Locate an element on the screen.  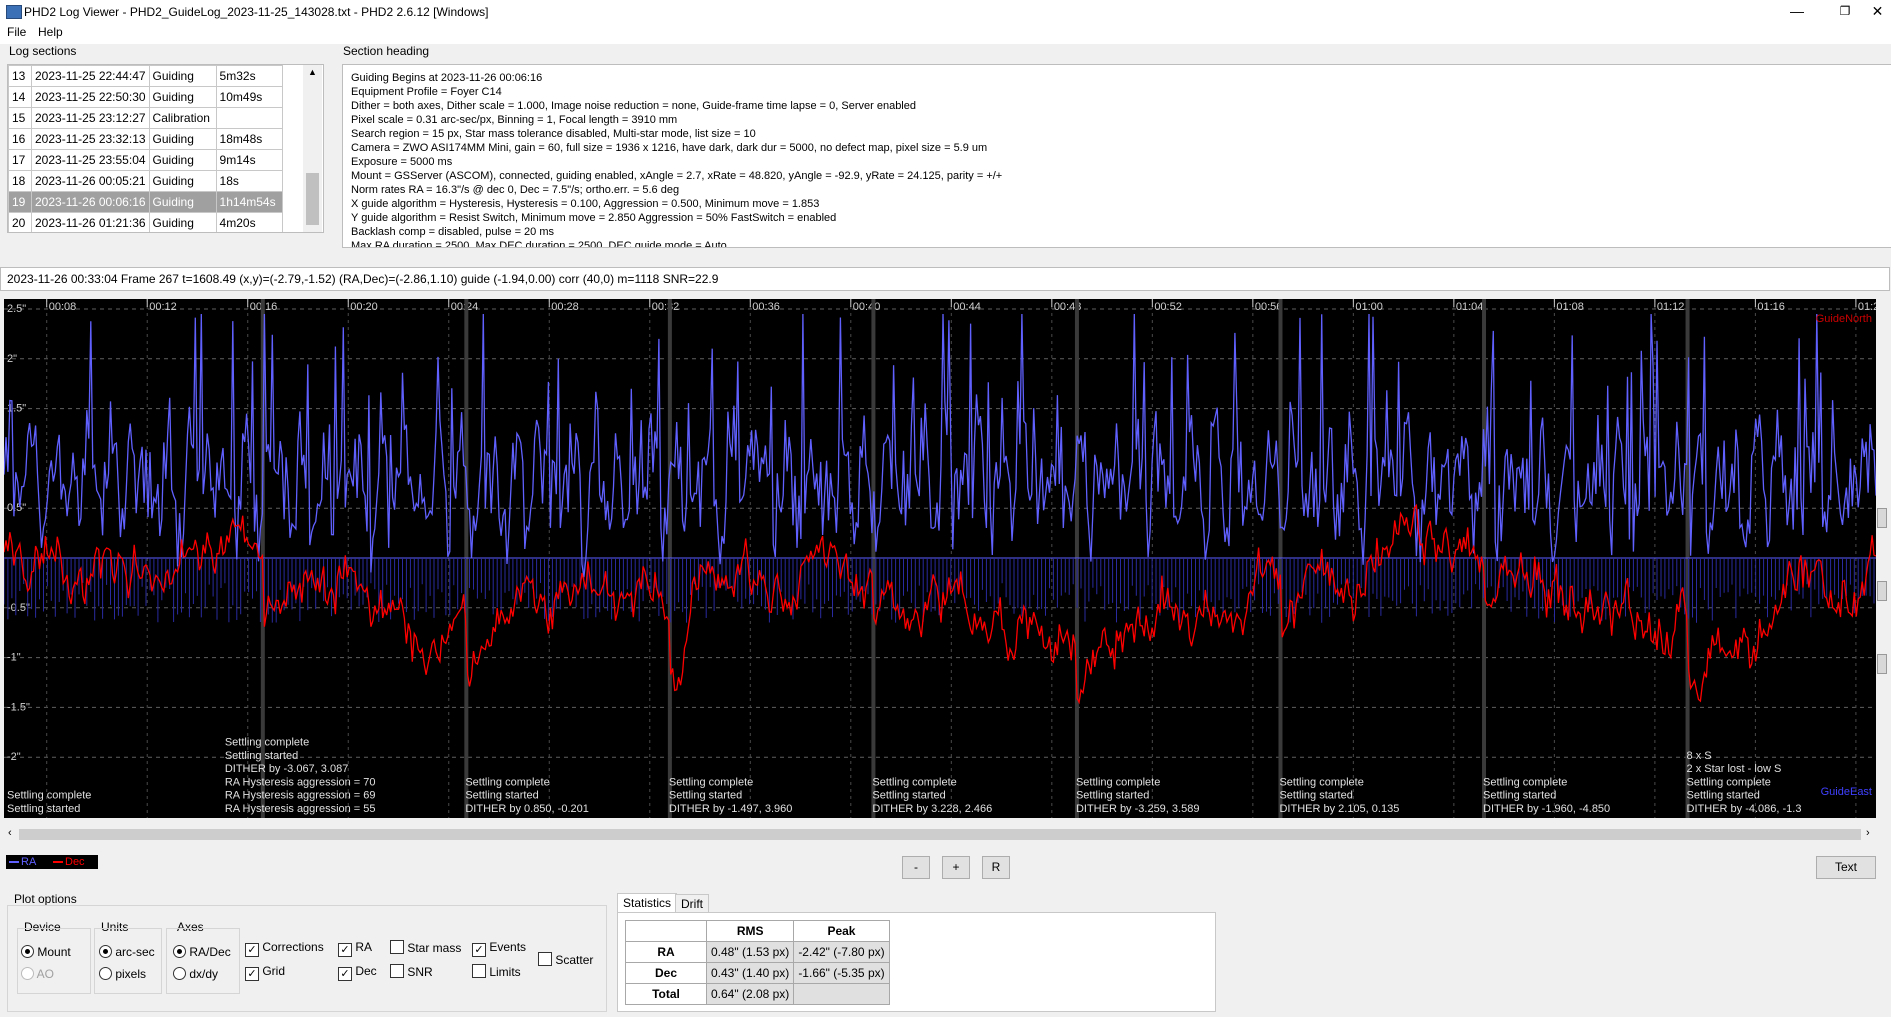
scroll-right-icon: › is located at coordinates (1868, 833).